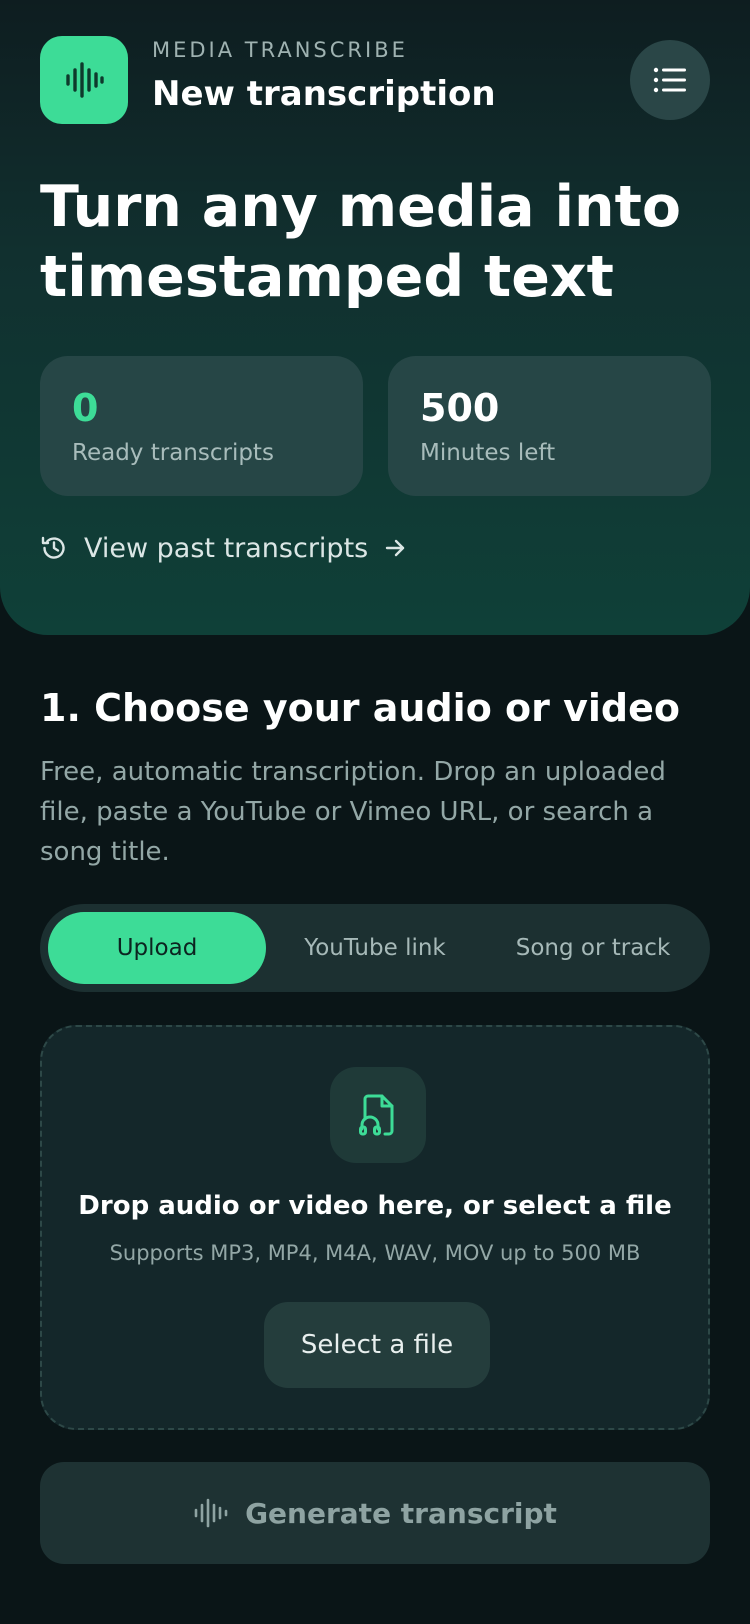 This screenshot has width=750, height=1624. Describe the element at coordinates (360, 708) in the screenshot. I see `section-title: 1. Choose your audio or video` at that location.